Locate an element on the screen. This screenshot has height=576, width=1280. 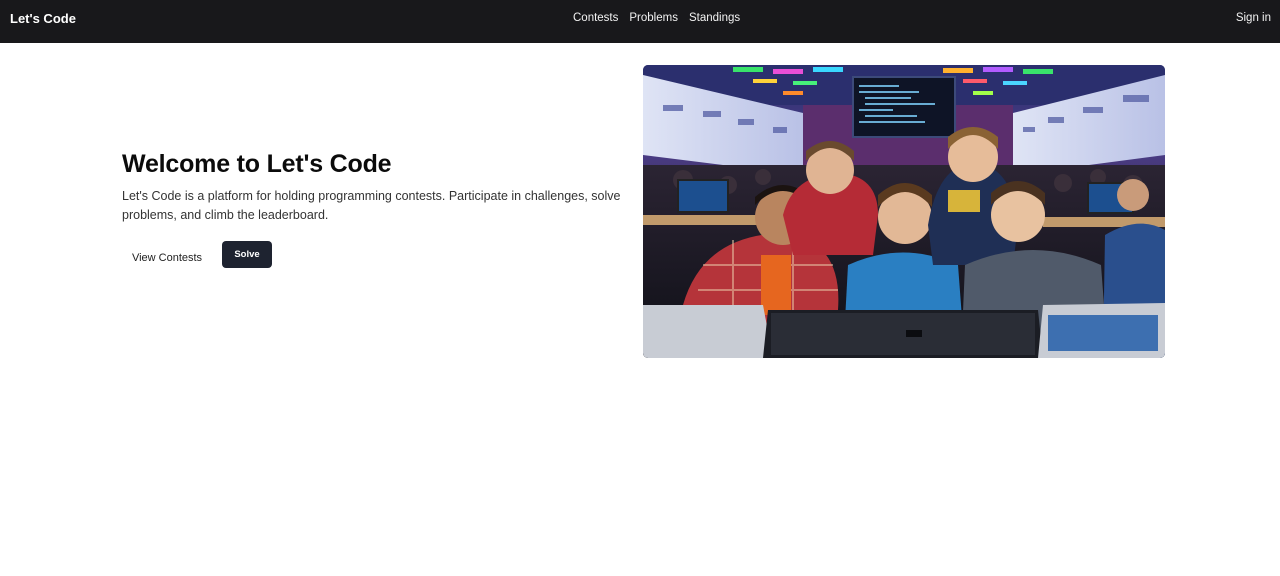
nav-link-problems: Problems is located at coordinates (653, 18).